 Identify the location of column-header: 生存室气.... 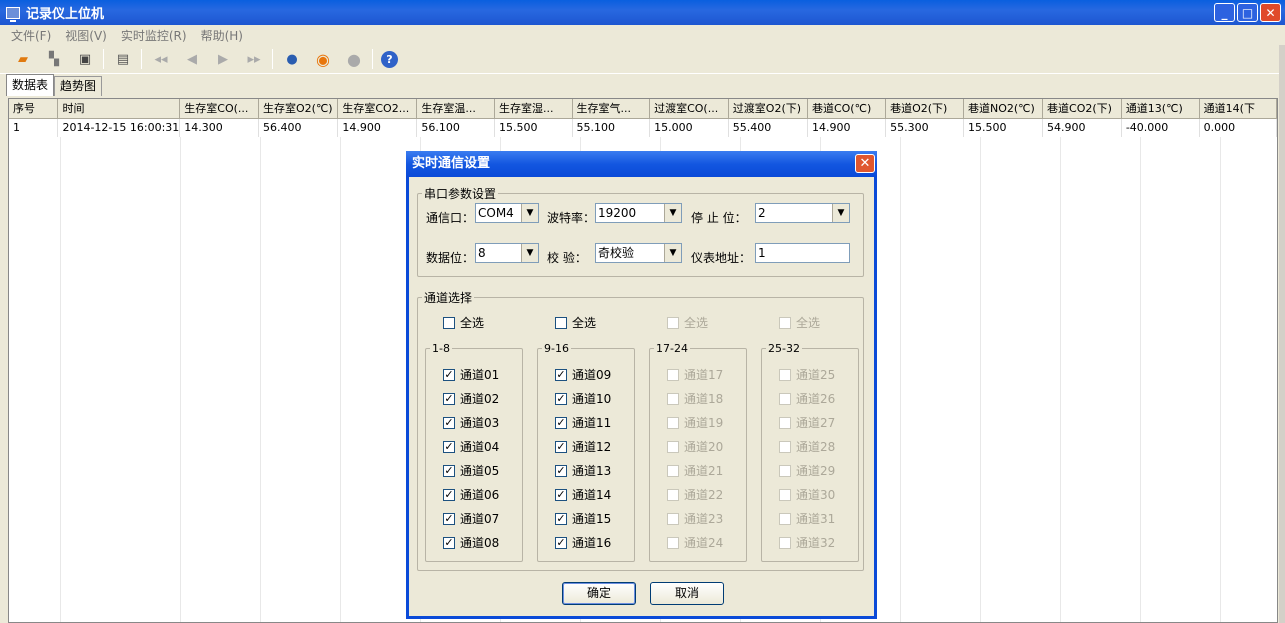
(611, 109).